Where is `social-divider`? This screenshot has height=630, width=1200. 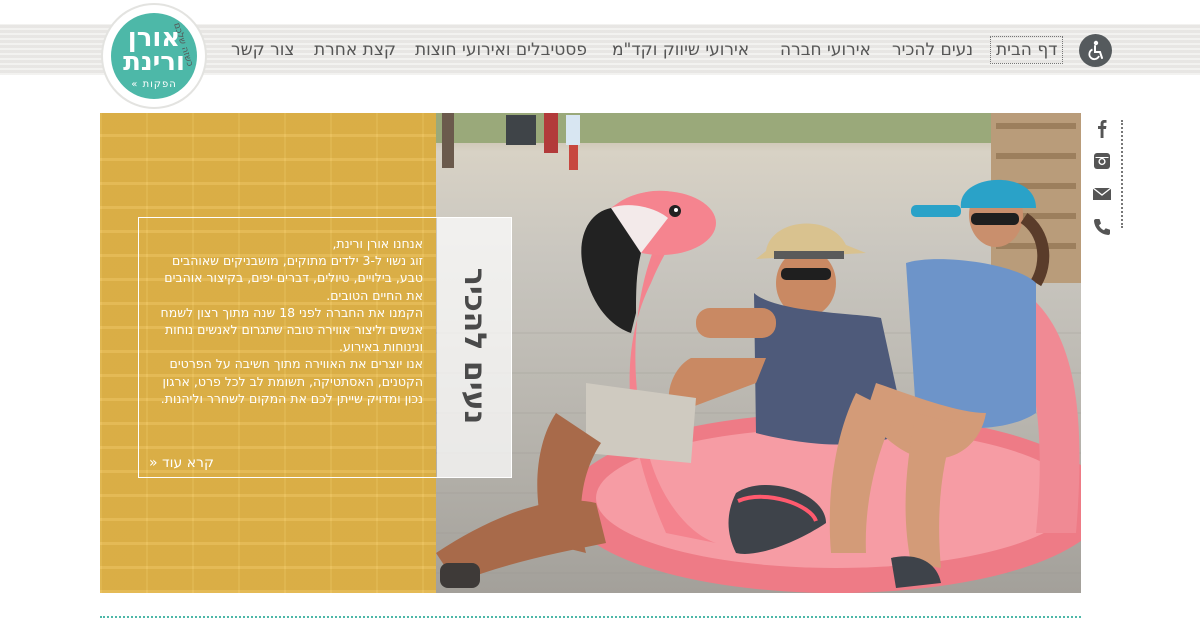 social-divider is located at coordinates (1122, 174).